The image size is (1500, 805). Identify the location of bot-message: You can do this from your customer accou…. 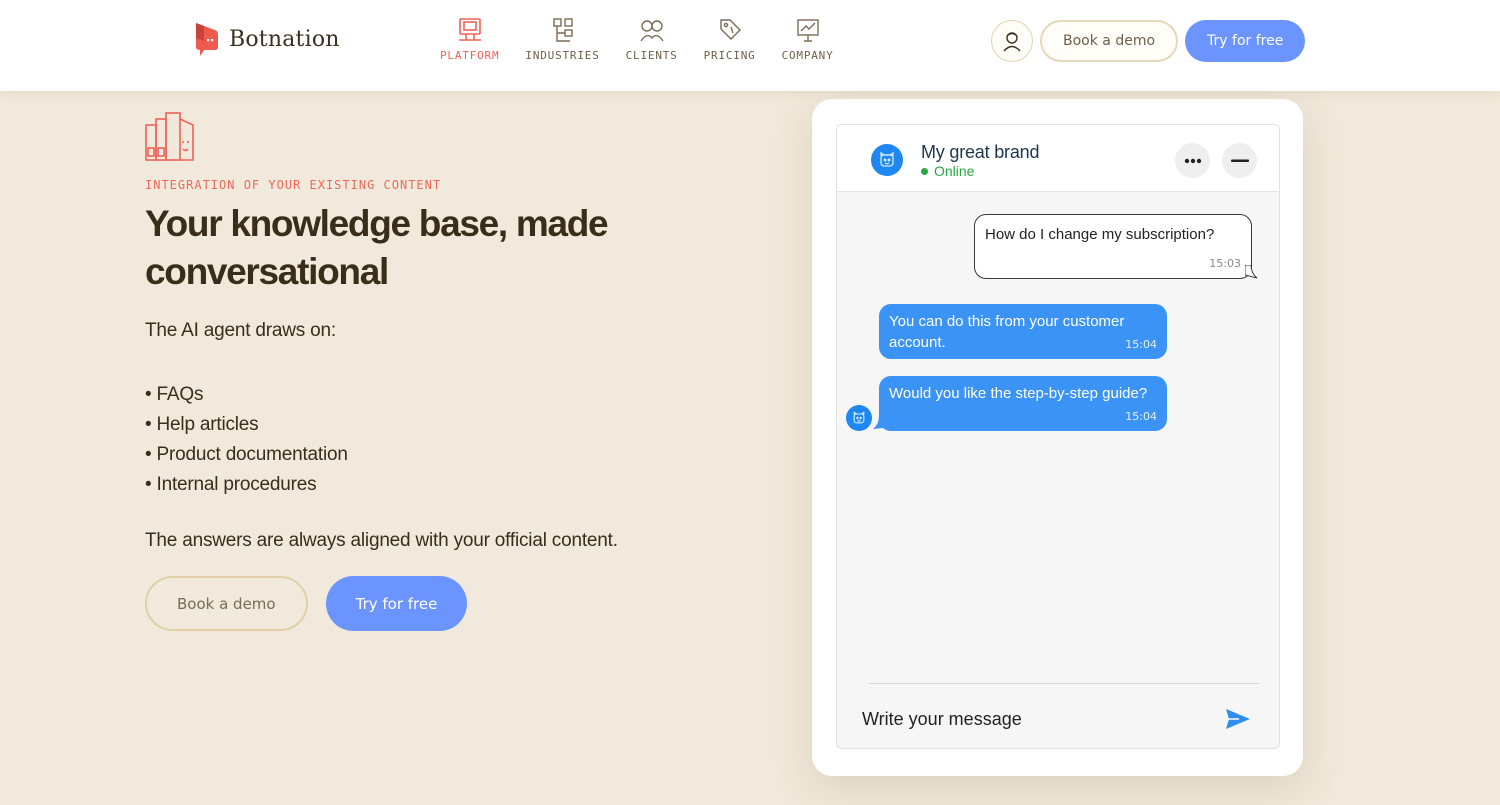
(1023, 331).